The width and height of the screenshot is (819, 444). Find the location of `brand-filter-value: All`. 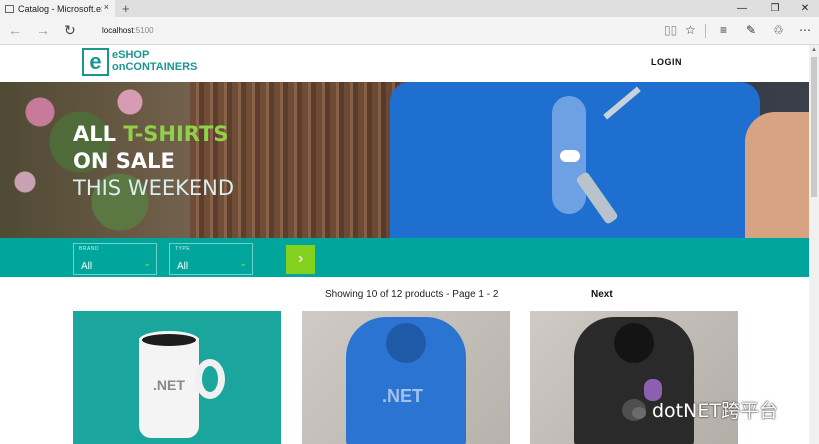

brand-filter-value: All is located at coordinates (87, 266).